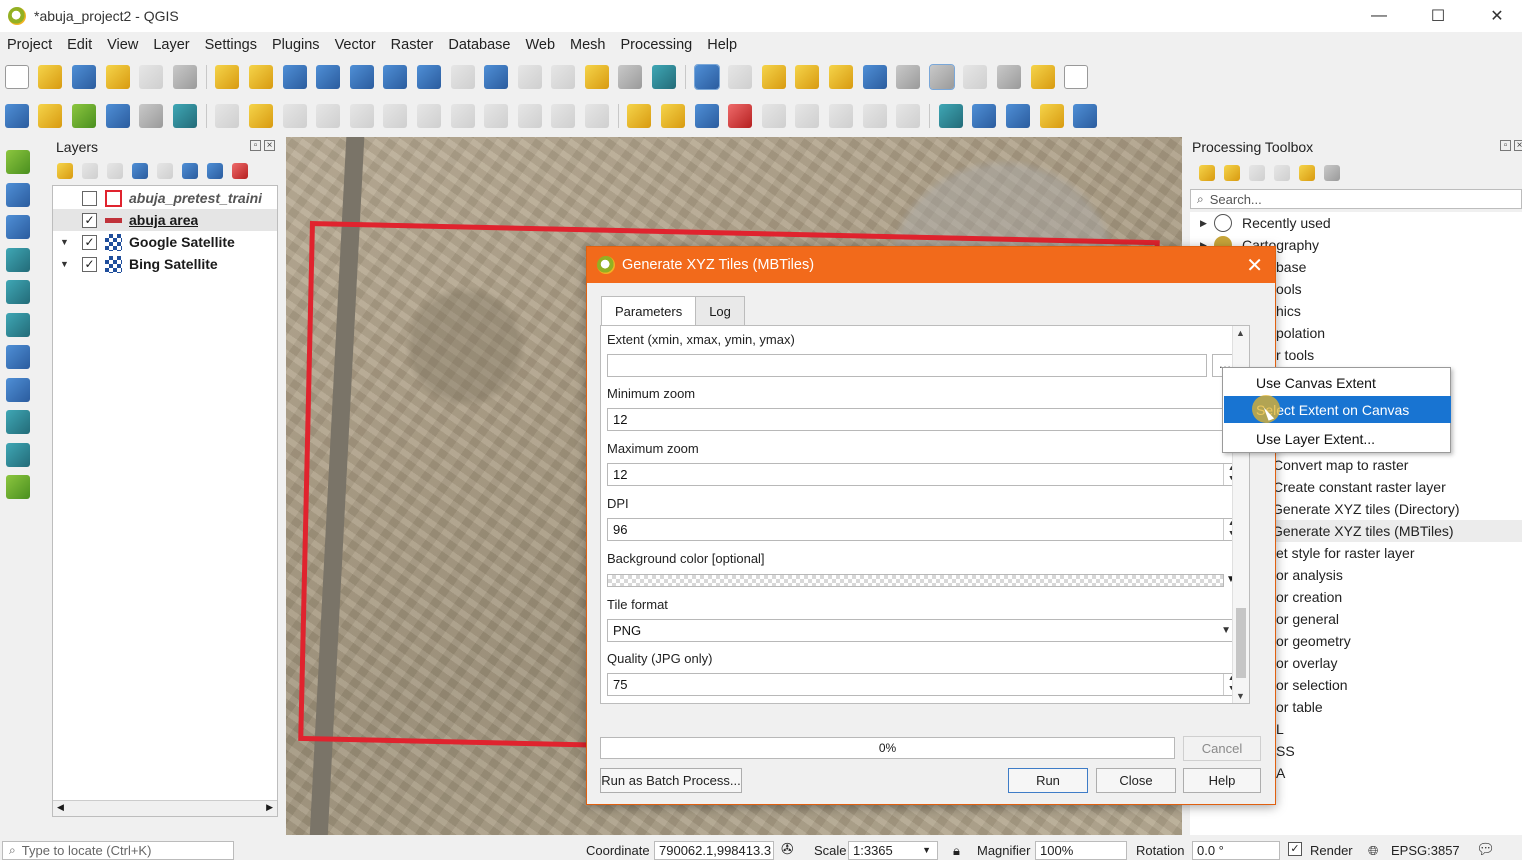 This screenshot has height=860, width=1522. Describe the element at coordinates (1042, 77) in the screenshot. I see `map-tips-icon` at that location.